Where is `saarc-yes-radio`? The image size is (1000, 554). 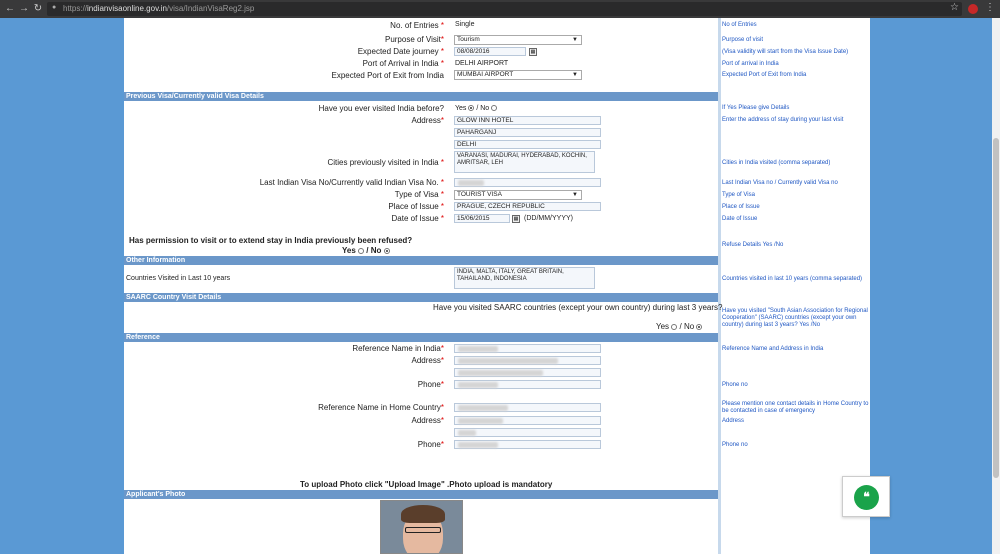
saarc-yes-radio is located at coordinates (674, 326).